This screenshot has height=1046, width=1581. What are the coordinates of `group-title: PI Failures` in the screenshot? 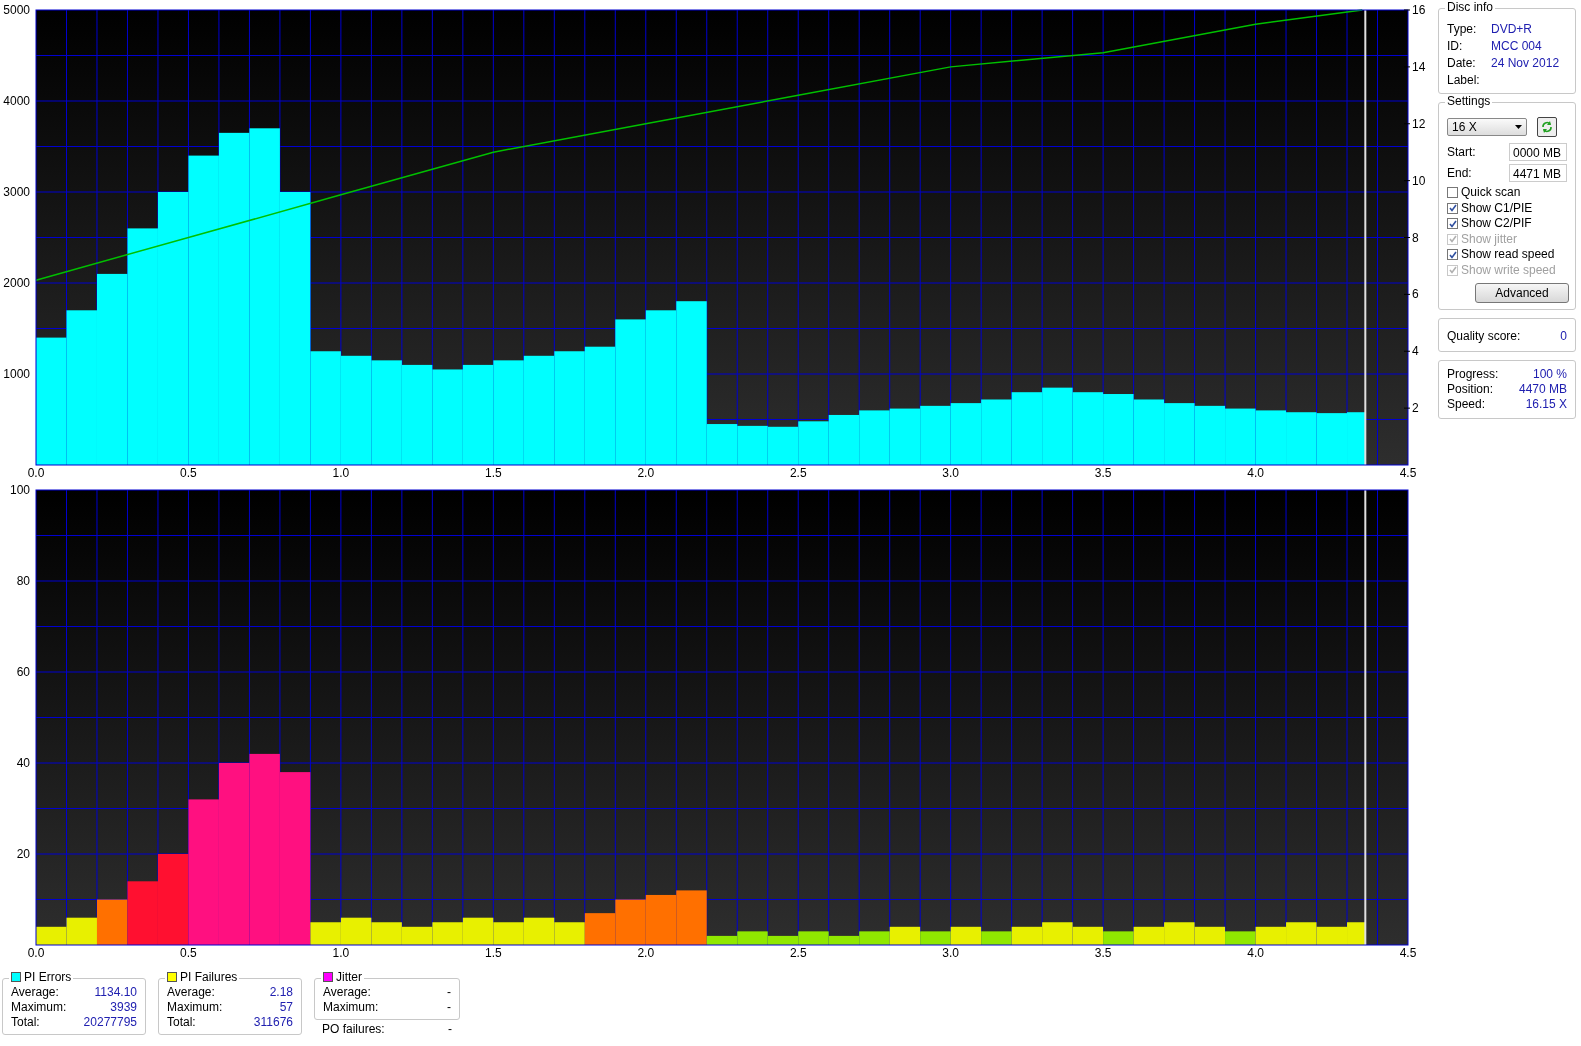 It's located at (209, 977).